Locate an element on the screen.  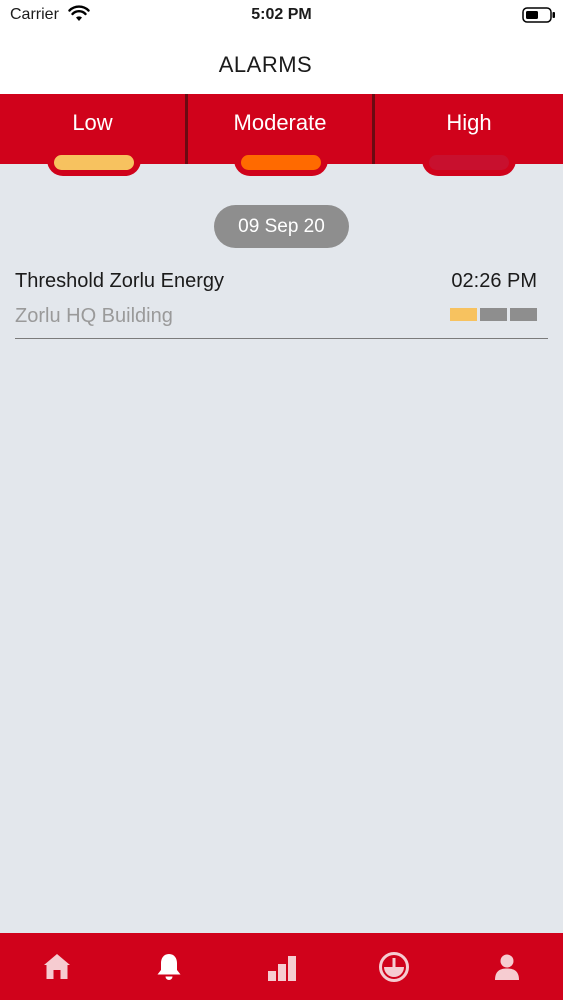
alarm-location: Zorlu HQ Building is located at coordinates (94, 316).